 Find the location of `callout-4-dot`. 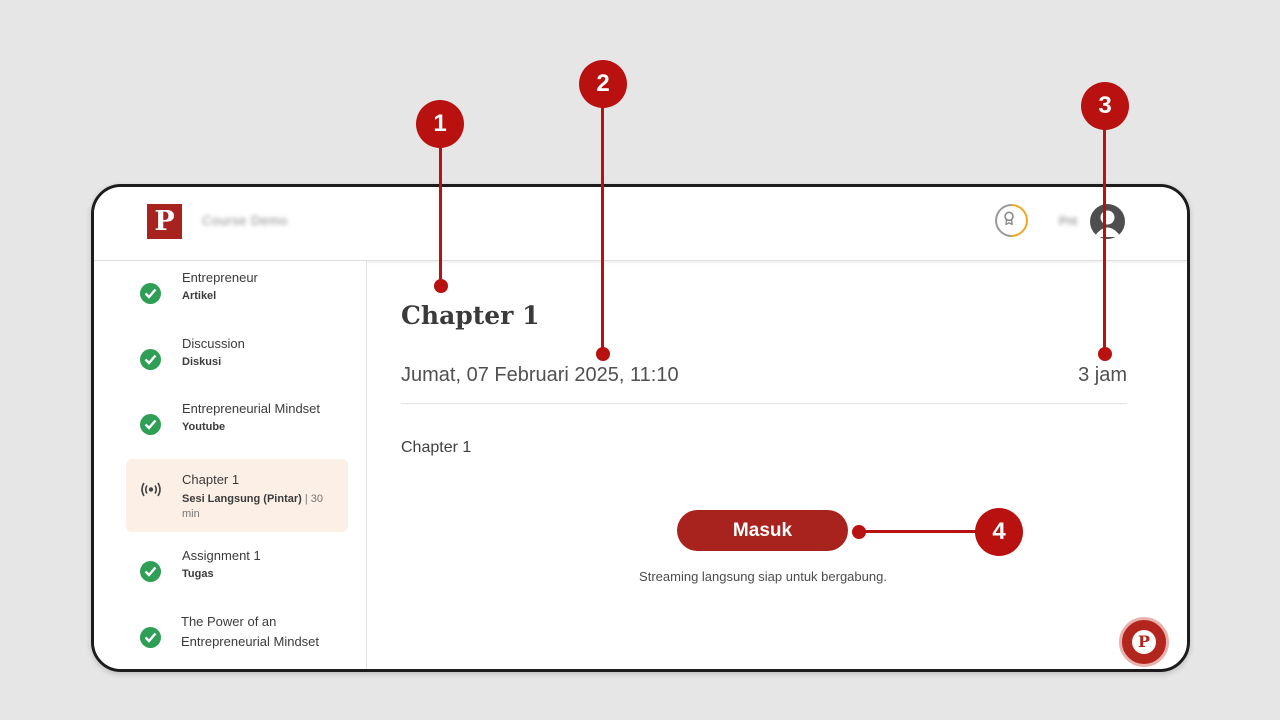

callout-4-dot is located at coordinates (859, 532).